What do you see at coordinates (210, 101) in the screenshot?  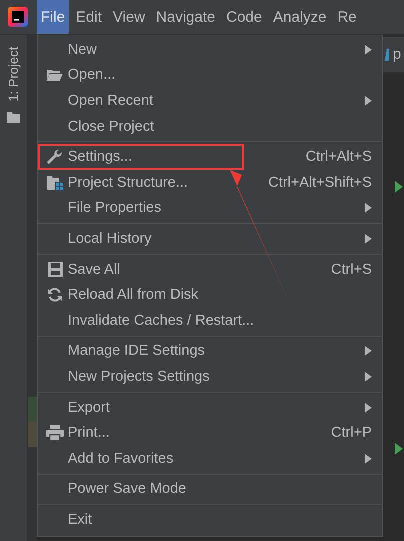 I see `menu-item: Open Recent` at bounding box center [210, 101].